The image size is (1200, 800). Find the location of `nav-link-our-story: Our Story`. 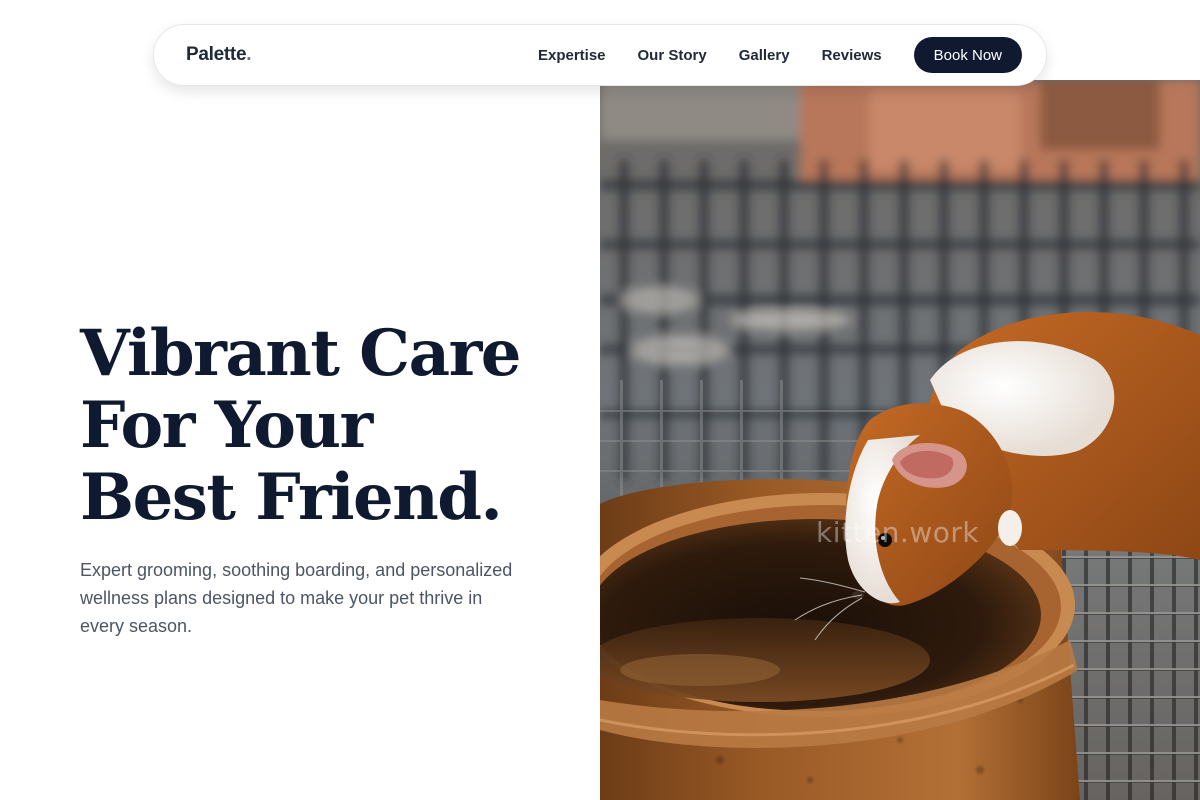

nav-link-our-story: Our Story is located at coordinates (672, 55).